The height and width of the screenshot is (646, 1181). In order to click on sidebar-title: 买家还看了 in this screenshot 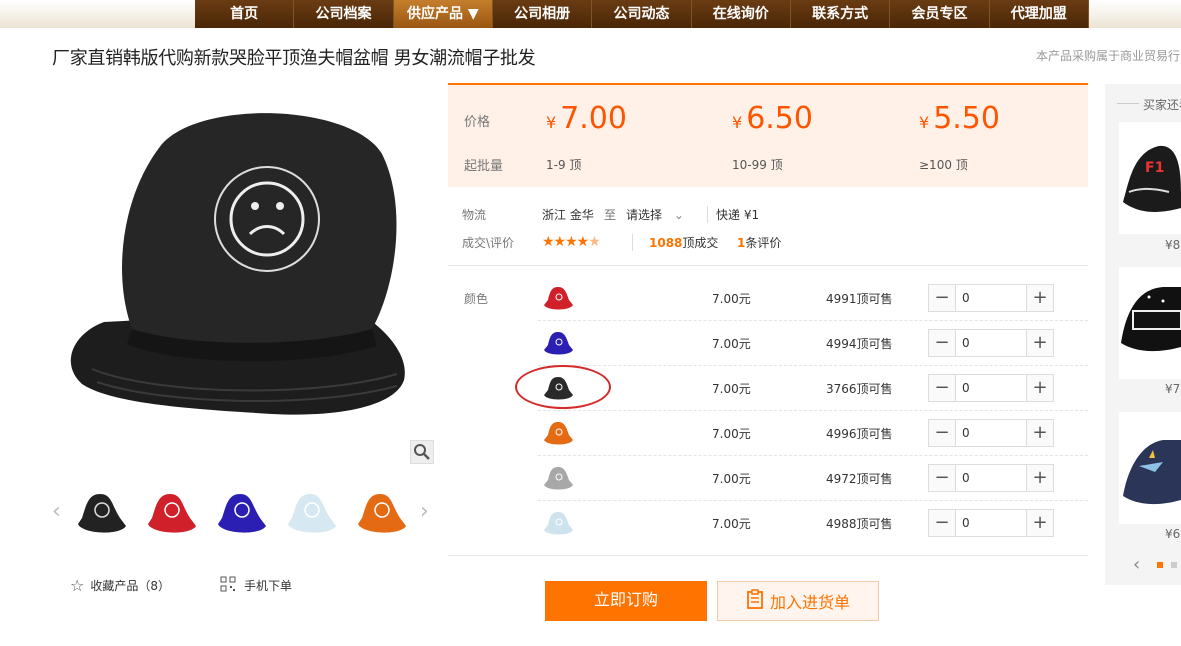, I will do `click(1162, 105)`.